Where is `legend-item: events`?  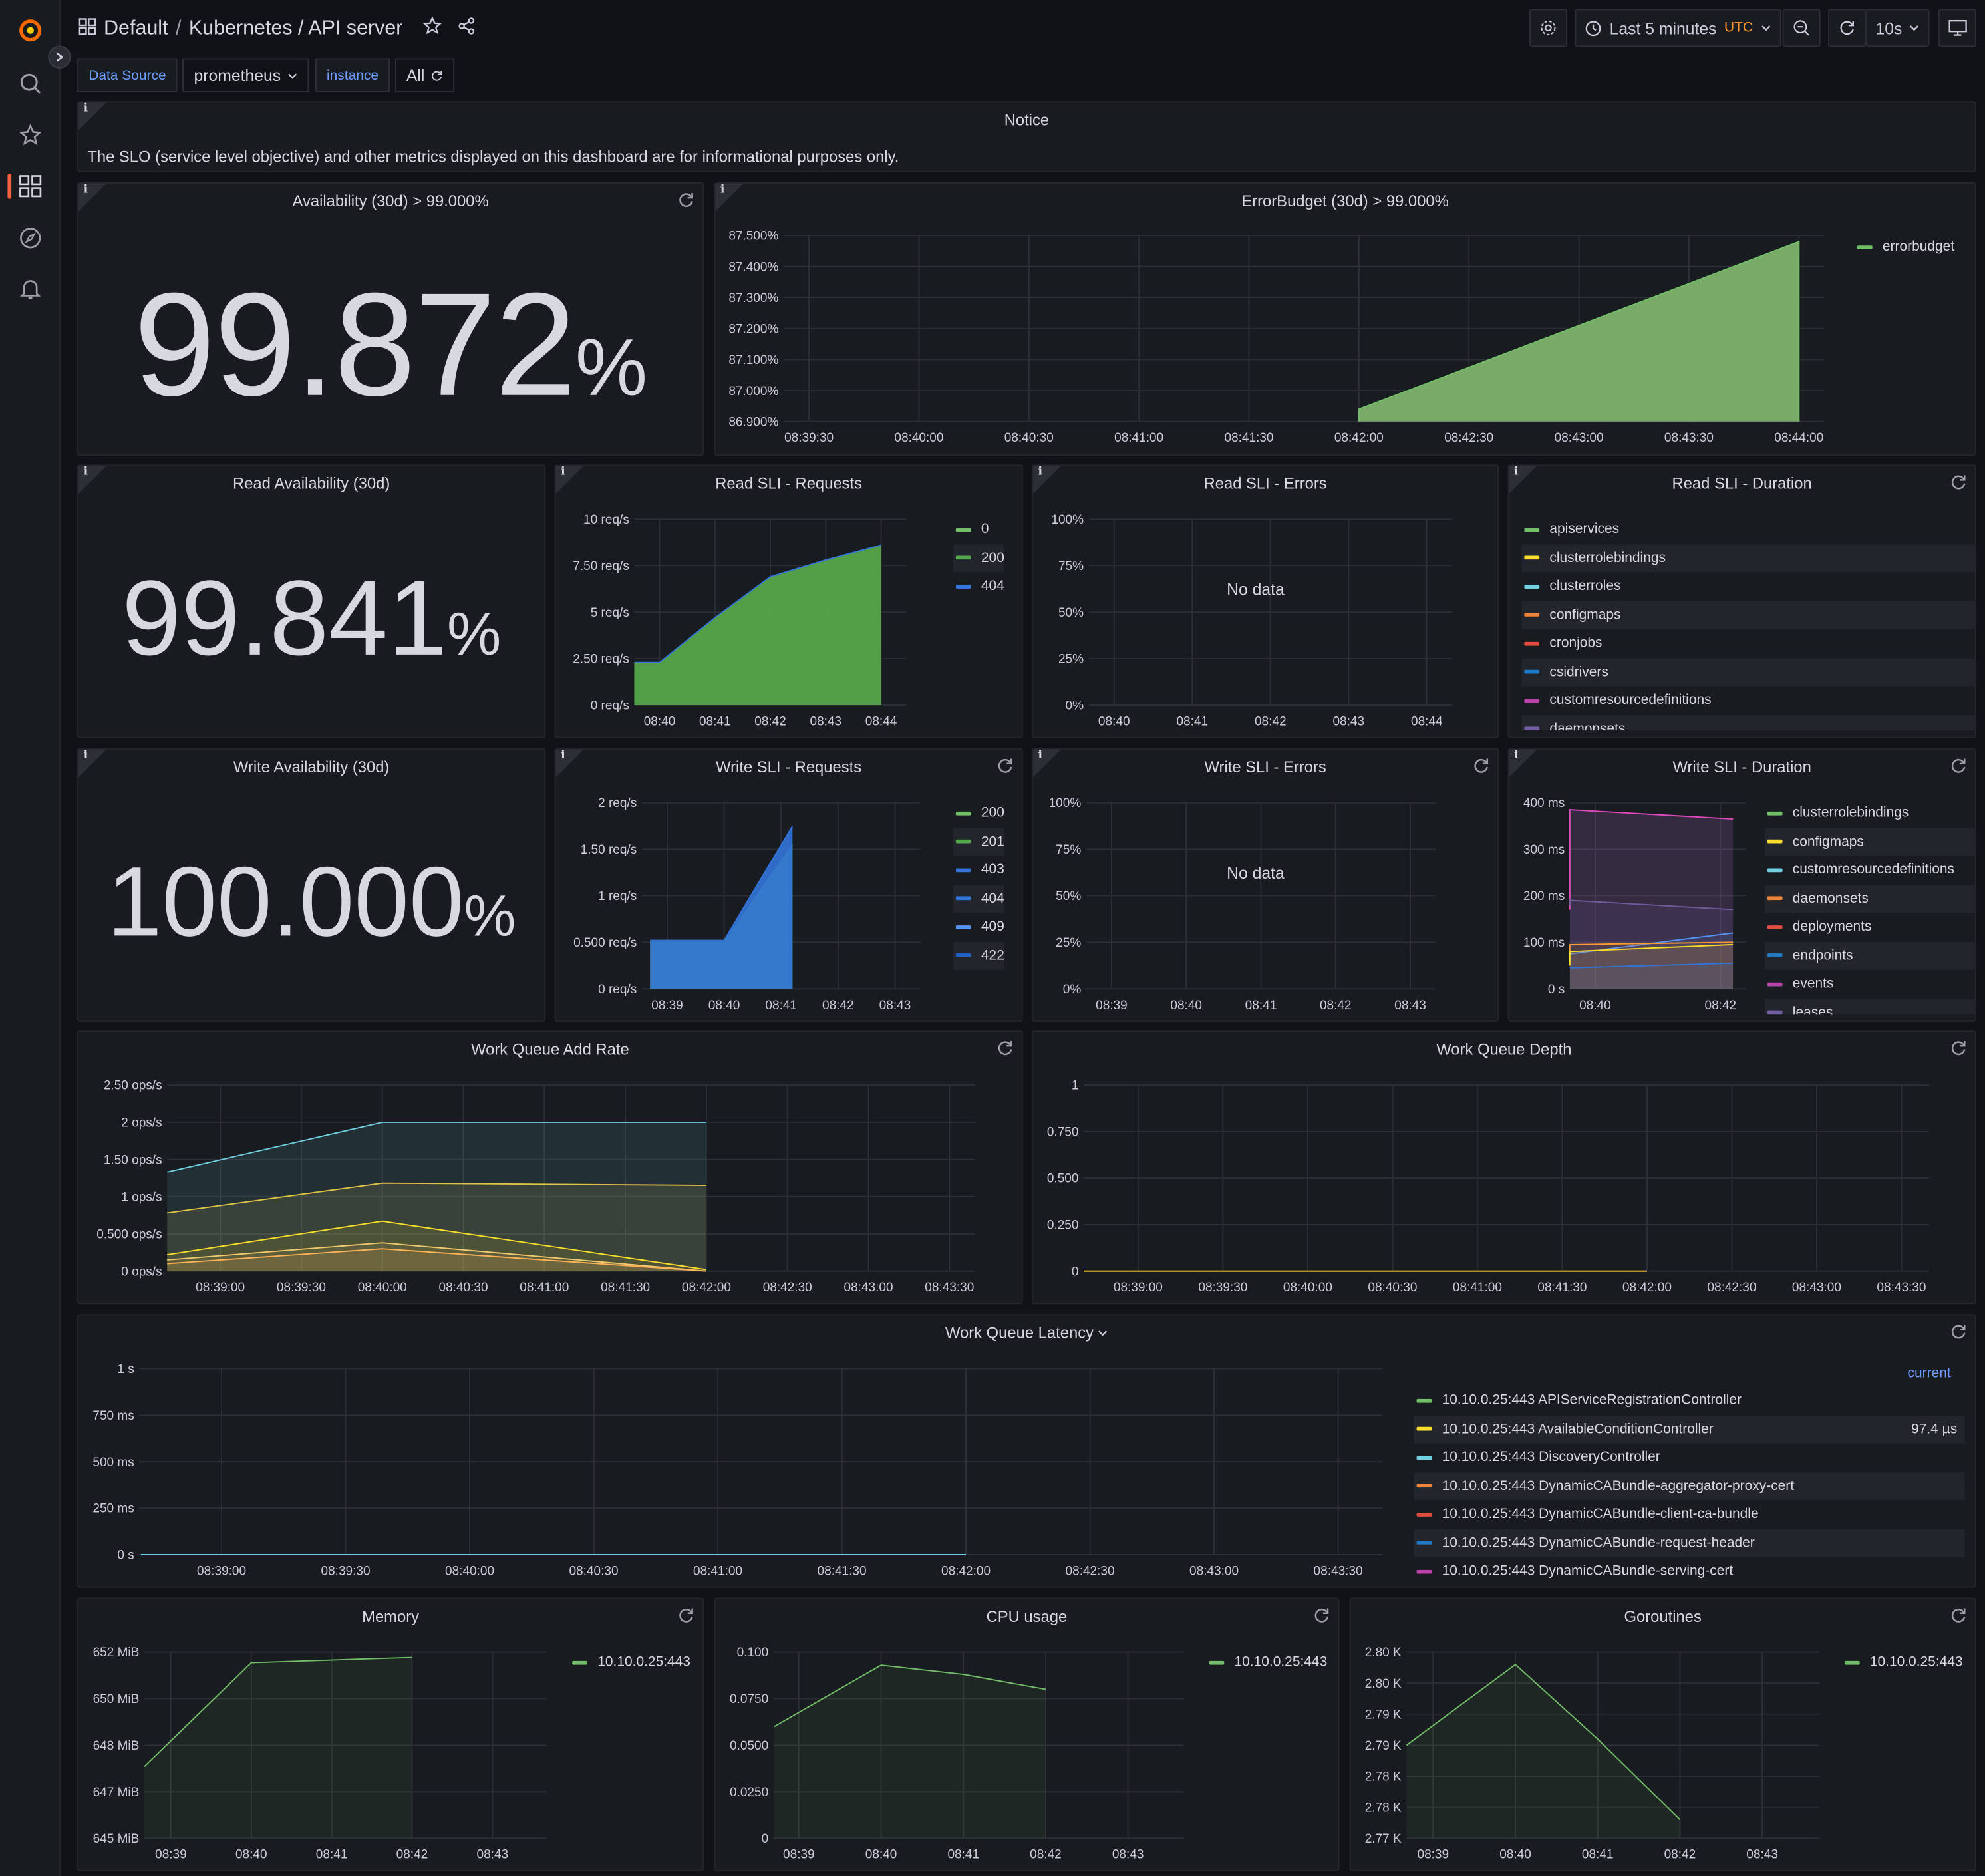
legend-item: events is located at coordinates (1870, 984).